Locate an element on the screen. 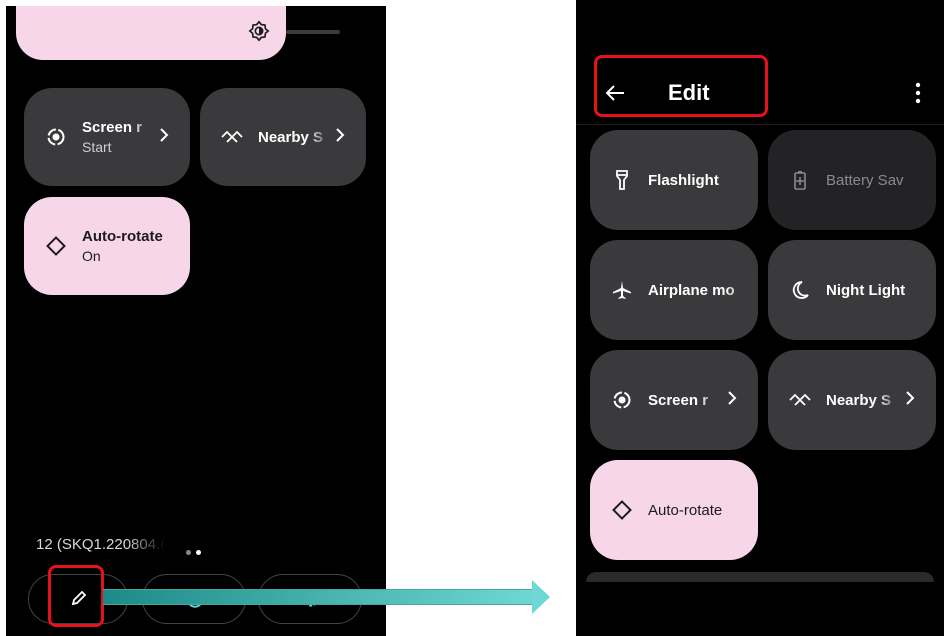  tile-label: Night Light is located at coordinates (866, 290).